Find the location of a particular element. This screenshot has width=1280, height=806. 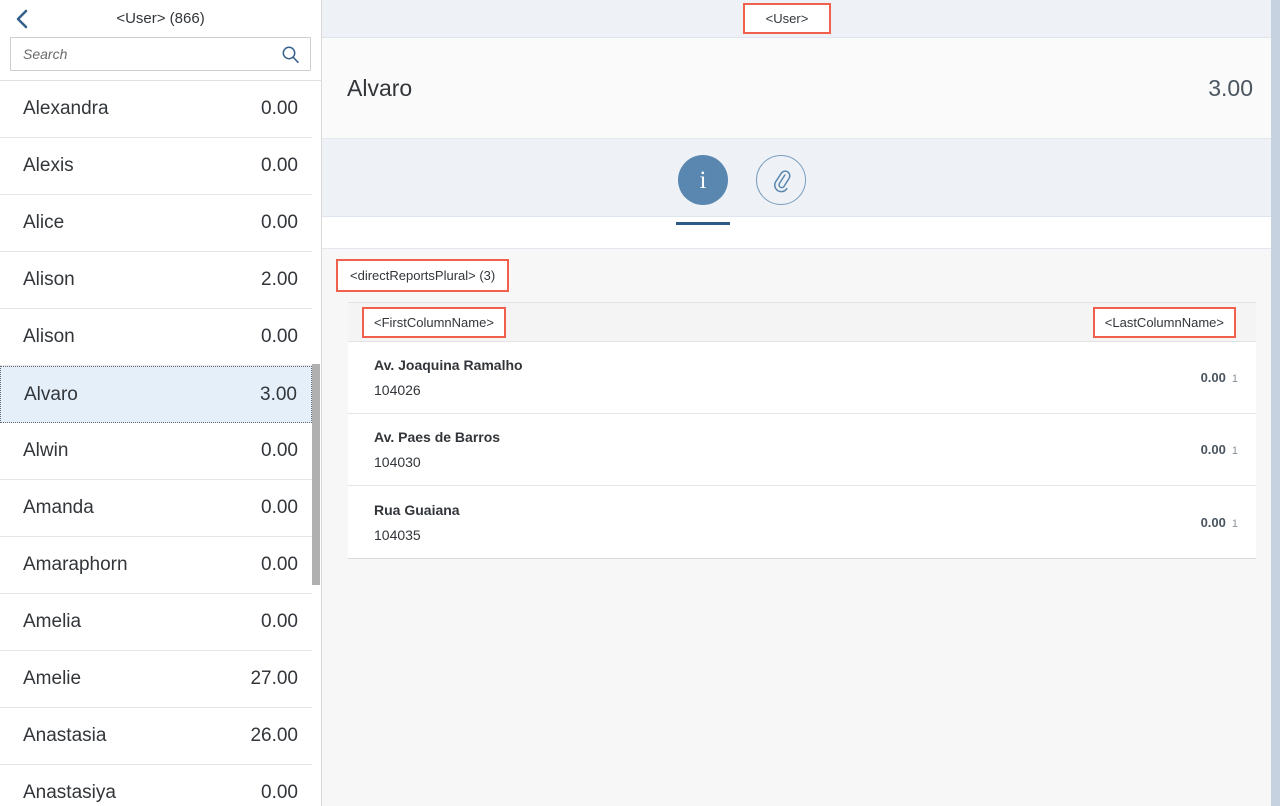

list-item-selected: Alvaro 3.00 is located at coordinates (156, 394).